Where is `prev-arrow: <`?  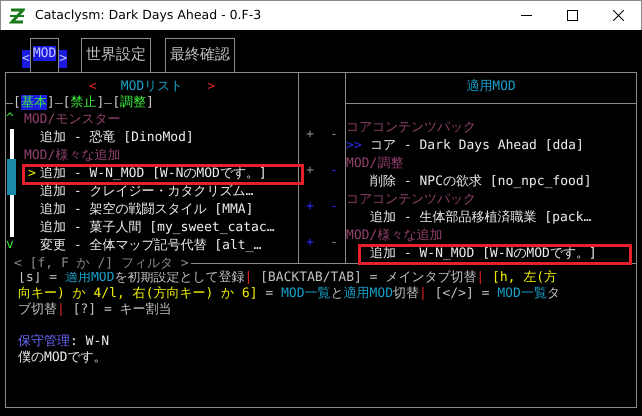
prev-arrow: < is located at coordinates (92, 87).